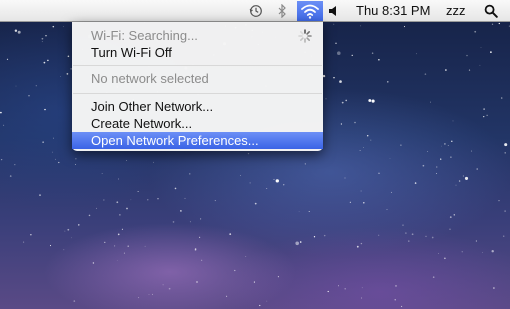 The image size is (510, 309). What do you see at coordinates (393, 11) in the screenshot?
I see `menubar-clock: Thu 8:31 PM` at bounding box center [393, 11].